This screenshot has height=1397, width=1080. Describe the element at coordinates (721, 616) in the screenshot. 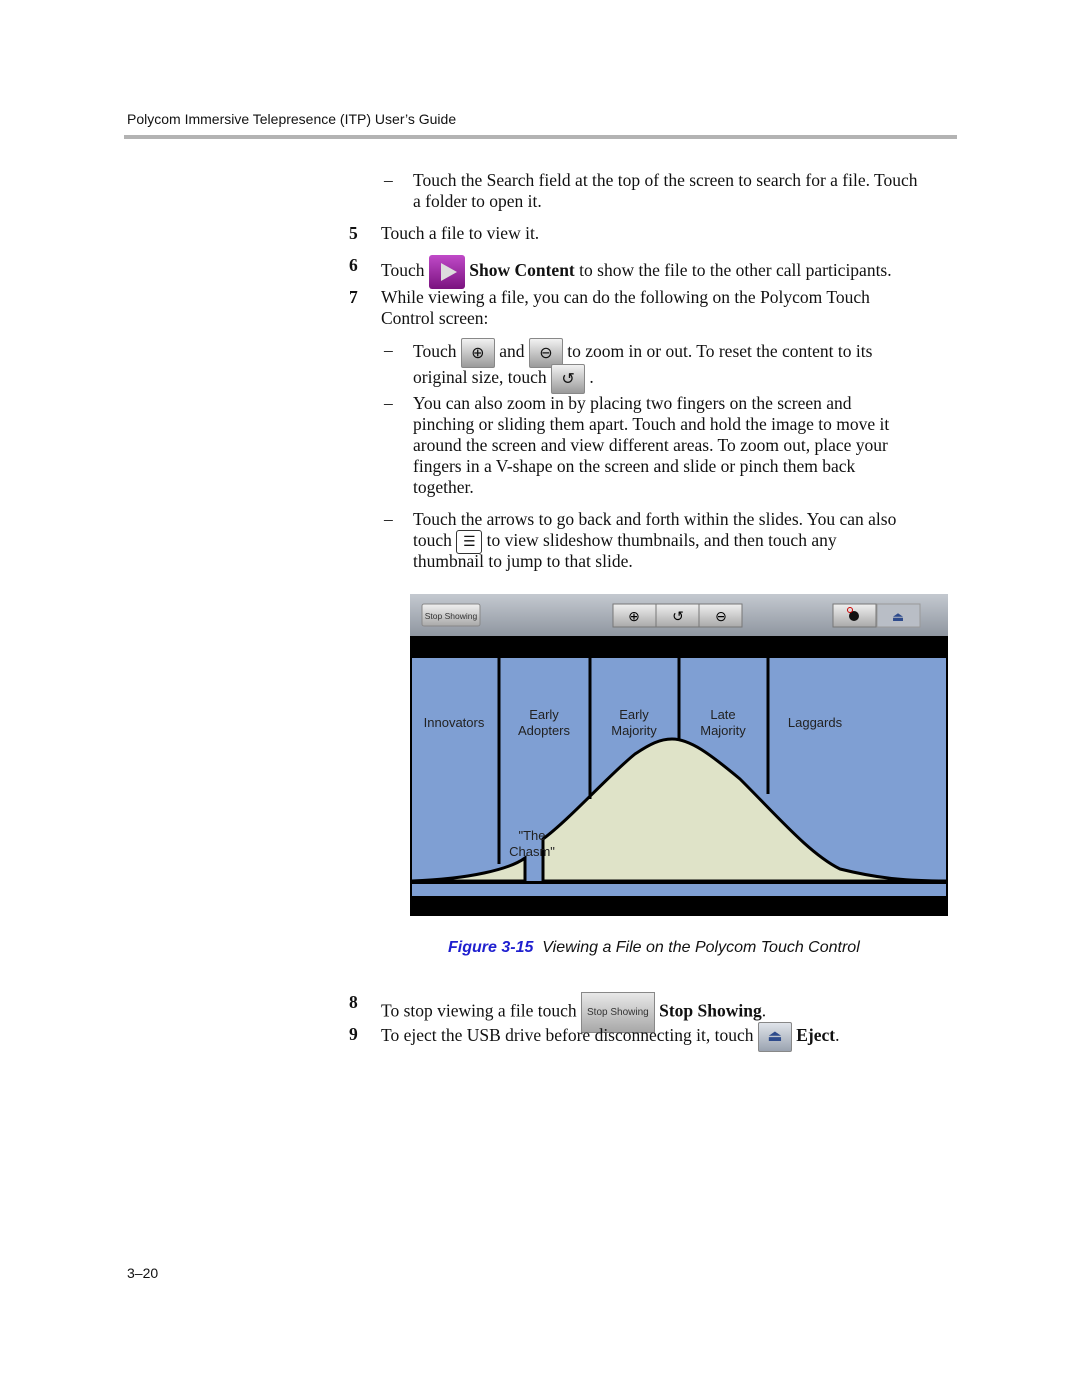

I see `zoom-out-icon: ⊖` at that location.